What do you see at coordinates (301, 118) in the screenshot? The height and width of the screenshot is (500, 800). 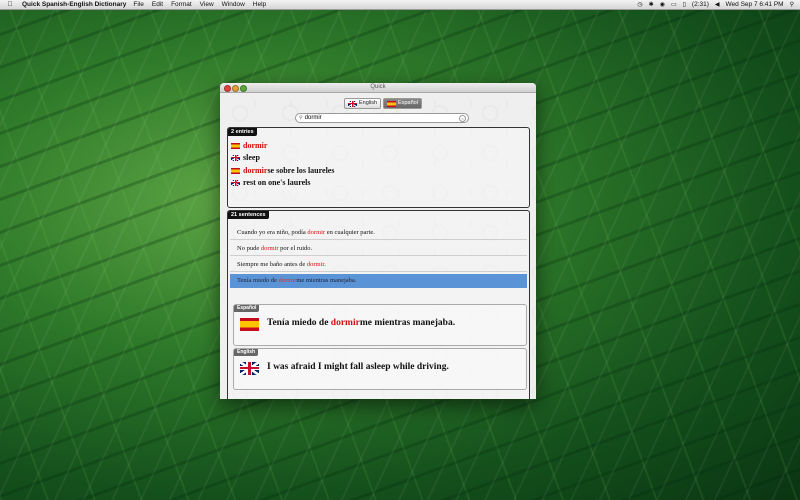 I see `search-icon: ⚲` at bounding box center [301, 118].